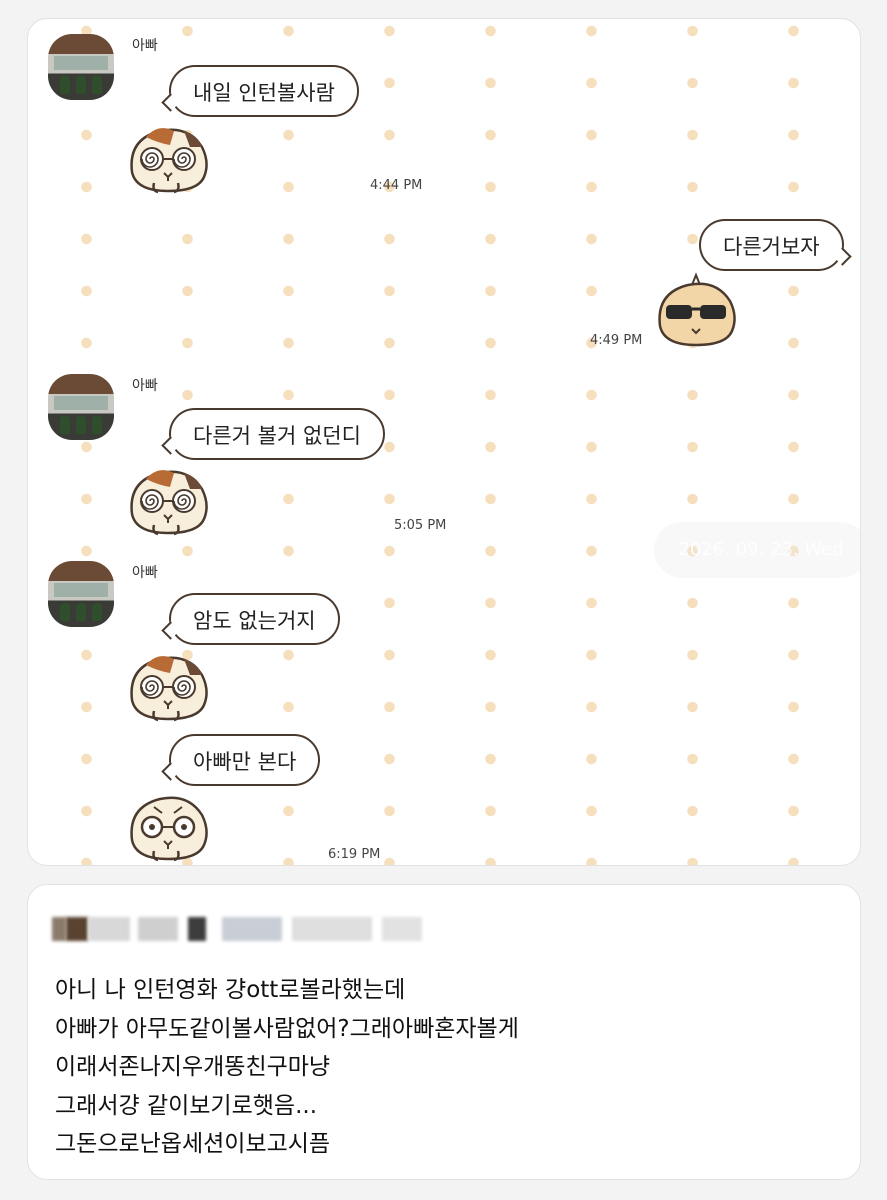  Describe the element at coordinates (277, 436) in the screenshot. I see `message-text: 다른거 볼거 없던디` at that location.